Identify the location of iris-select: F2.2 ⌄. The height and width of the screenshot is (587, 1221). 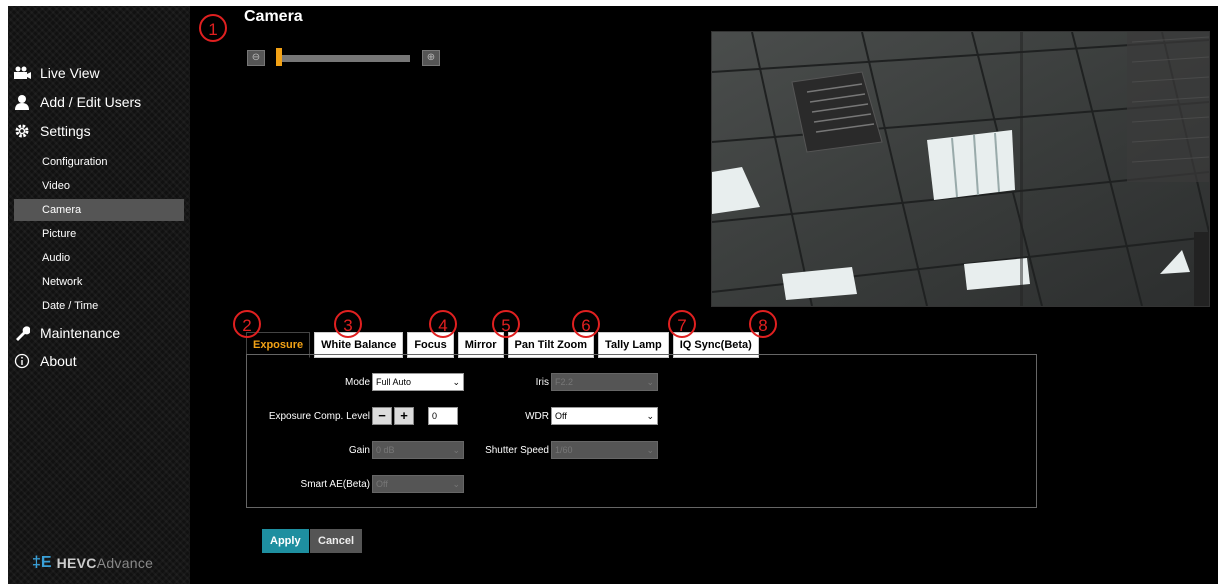
(604, 382).